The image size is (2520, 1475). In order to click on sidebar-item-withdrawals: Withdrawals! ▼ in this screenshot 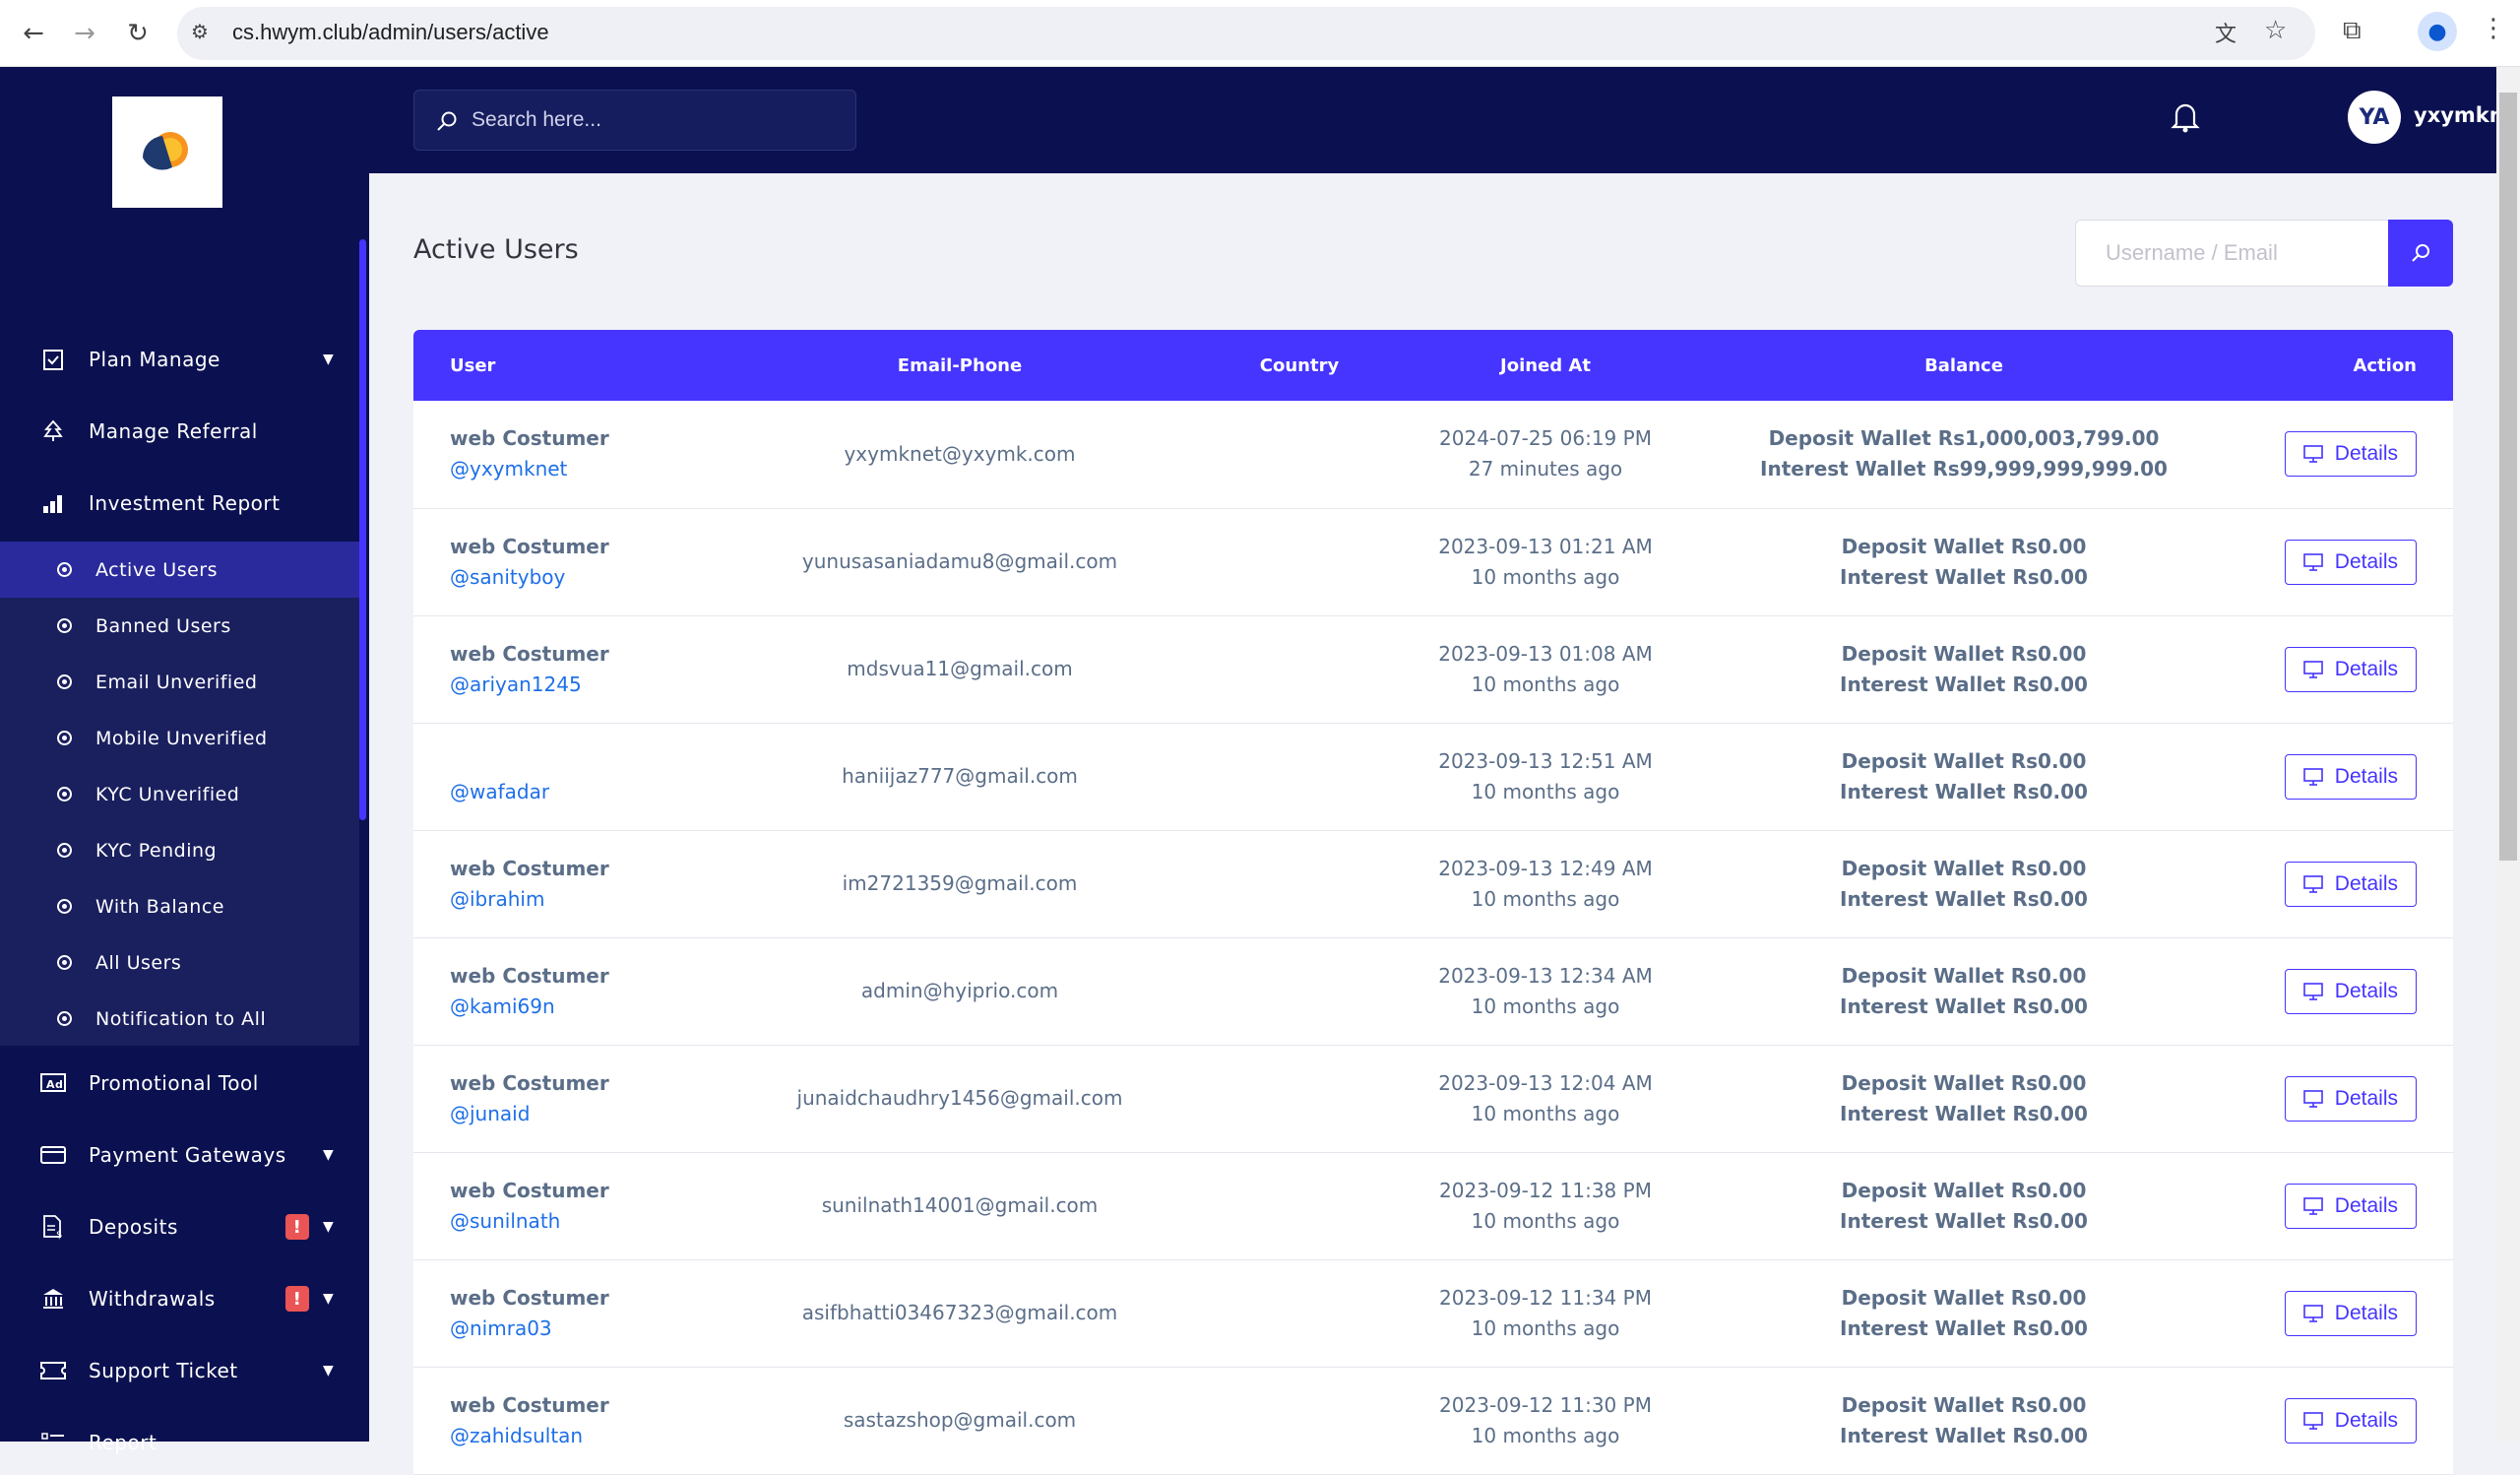, I will do `click(179, 1298)`.